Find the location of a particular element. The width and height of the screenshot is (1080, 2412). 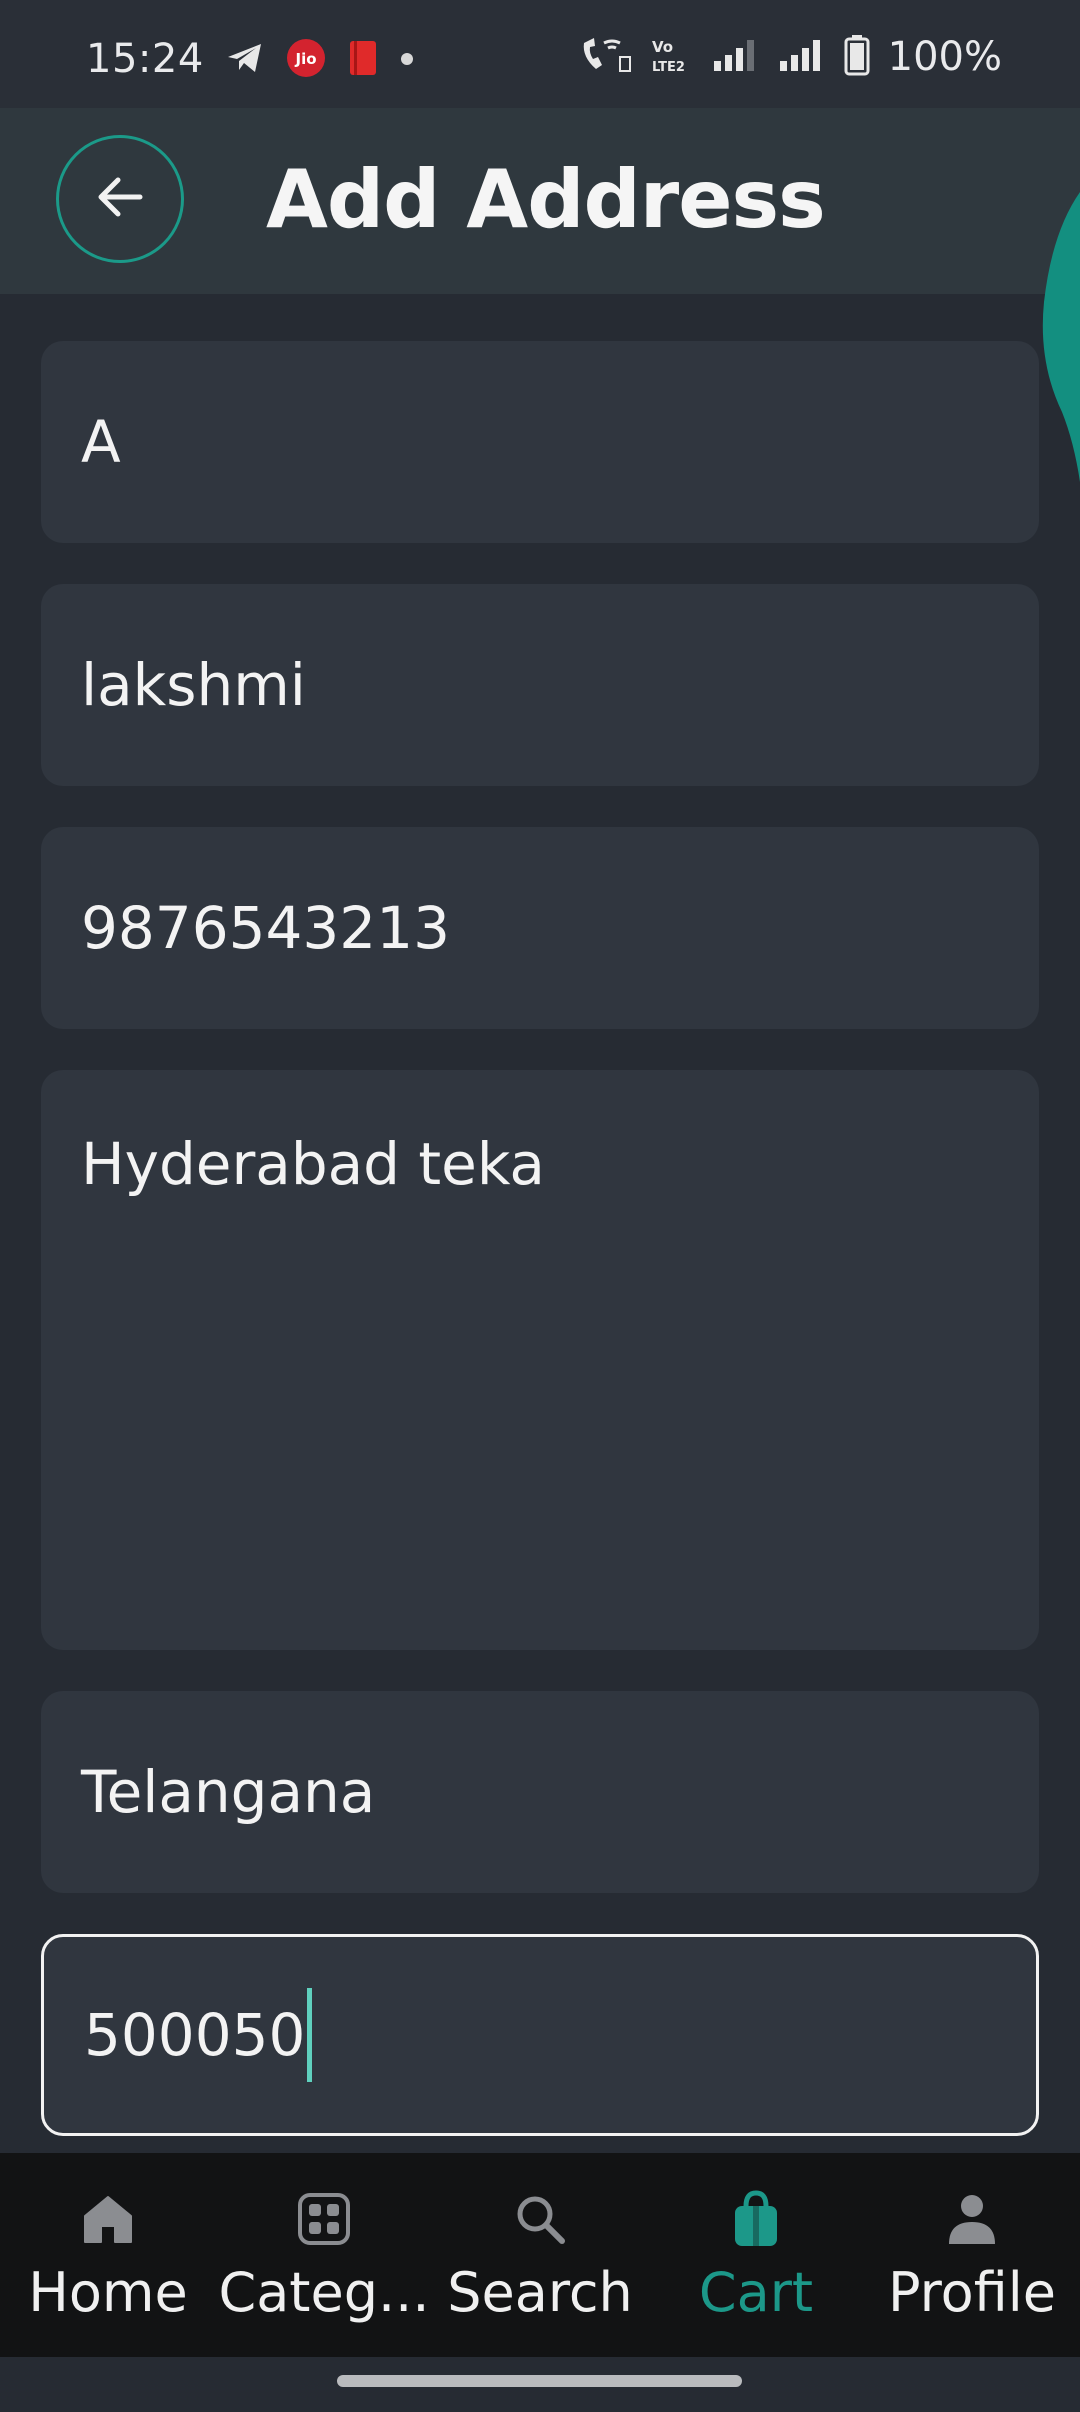

back-button is located at coordinates (120, 199).